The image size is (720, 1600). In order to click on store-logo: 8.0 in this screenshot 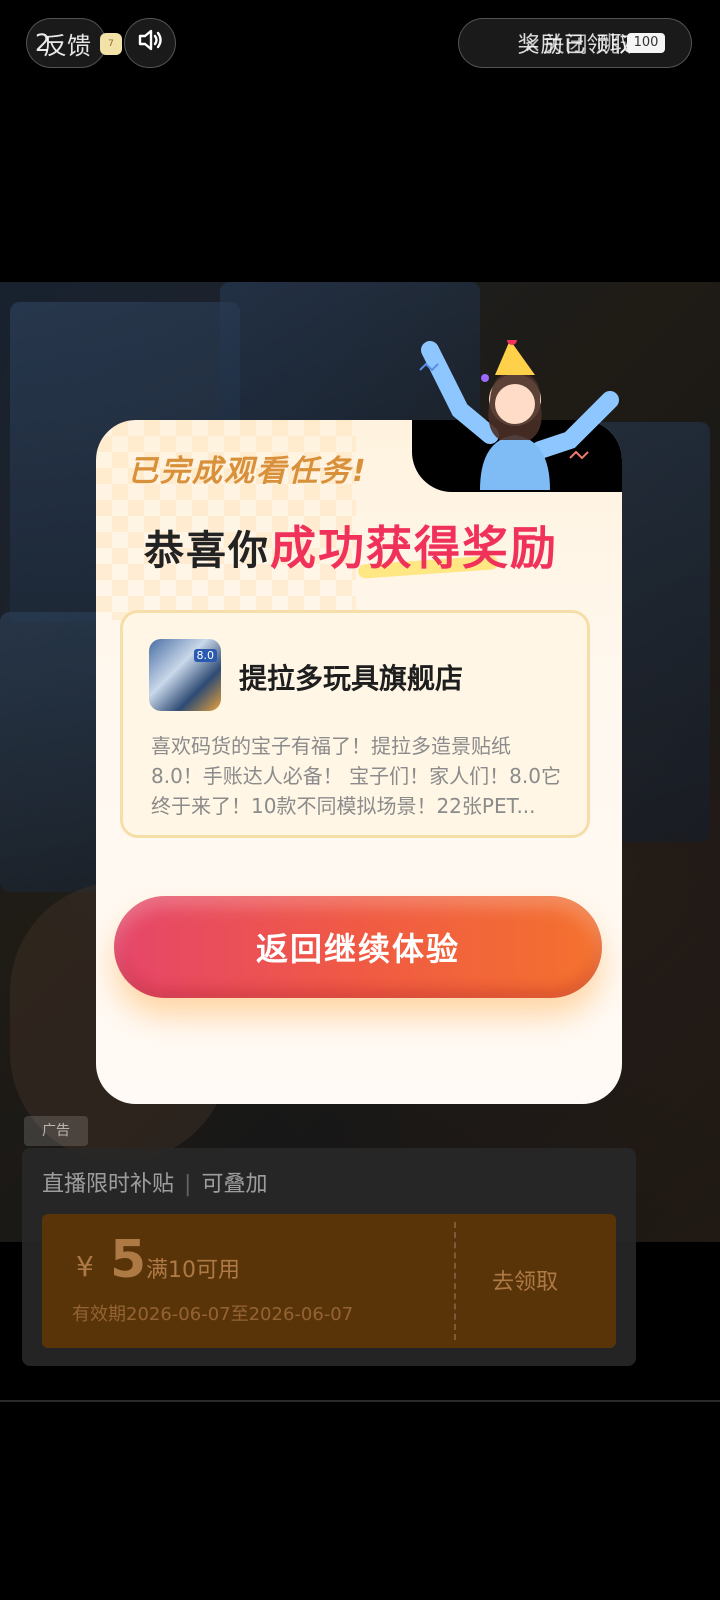, I will do `click(185, 675)`.